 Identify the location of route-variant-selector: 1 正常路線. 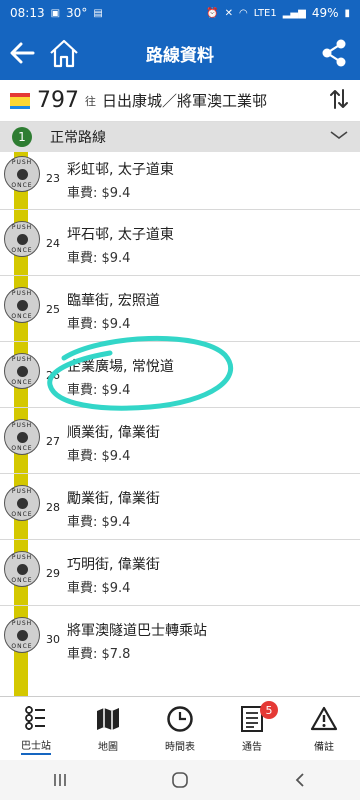
(180, 137).